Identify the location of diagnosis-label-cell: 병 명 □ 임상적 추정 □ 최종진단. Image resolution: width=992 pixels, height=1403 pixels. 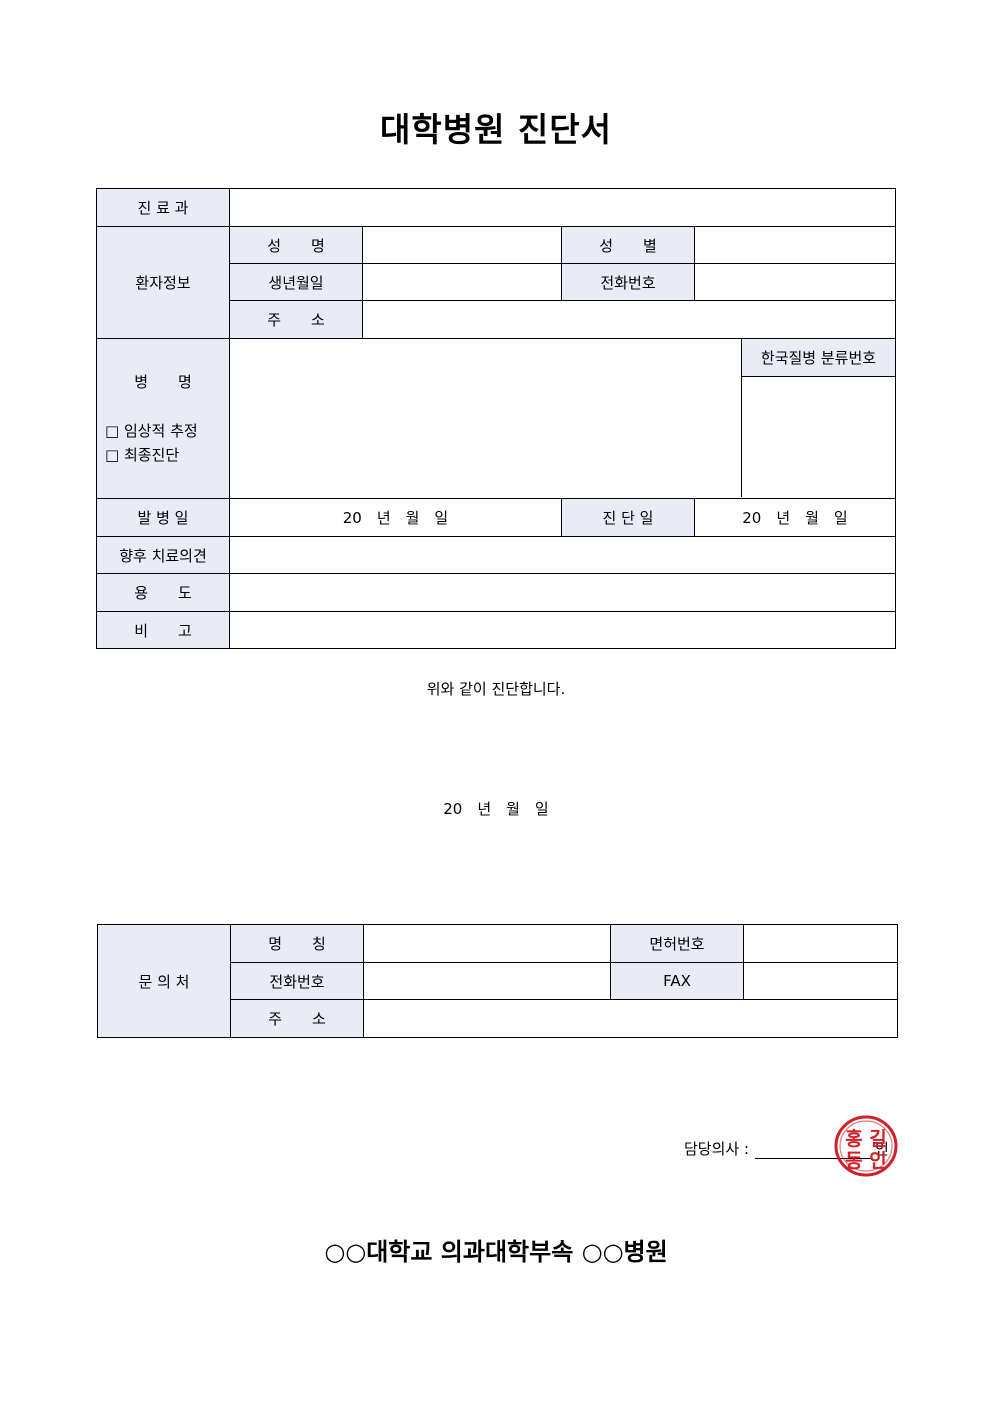
(163, 418).